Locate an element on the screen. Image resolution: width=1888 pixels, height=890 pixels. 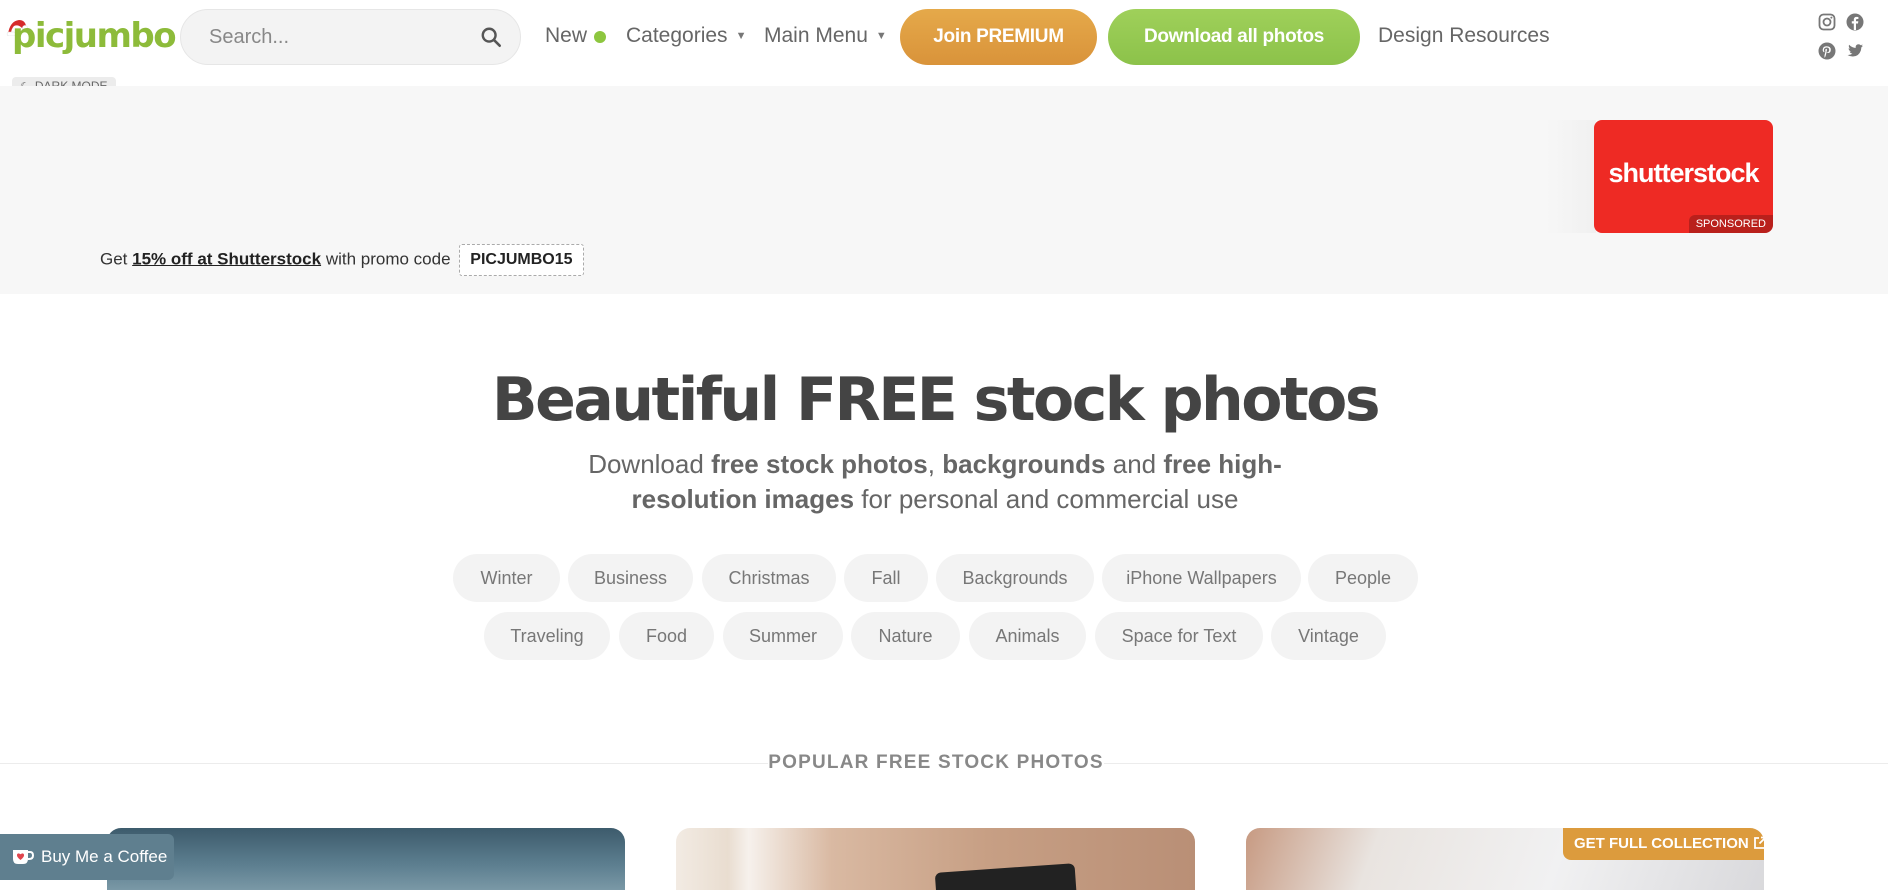
promo-prefix: Get is located at coordinates (114, 259).